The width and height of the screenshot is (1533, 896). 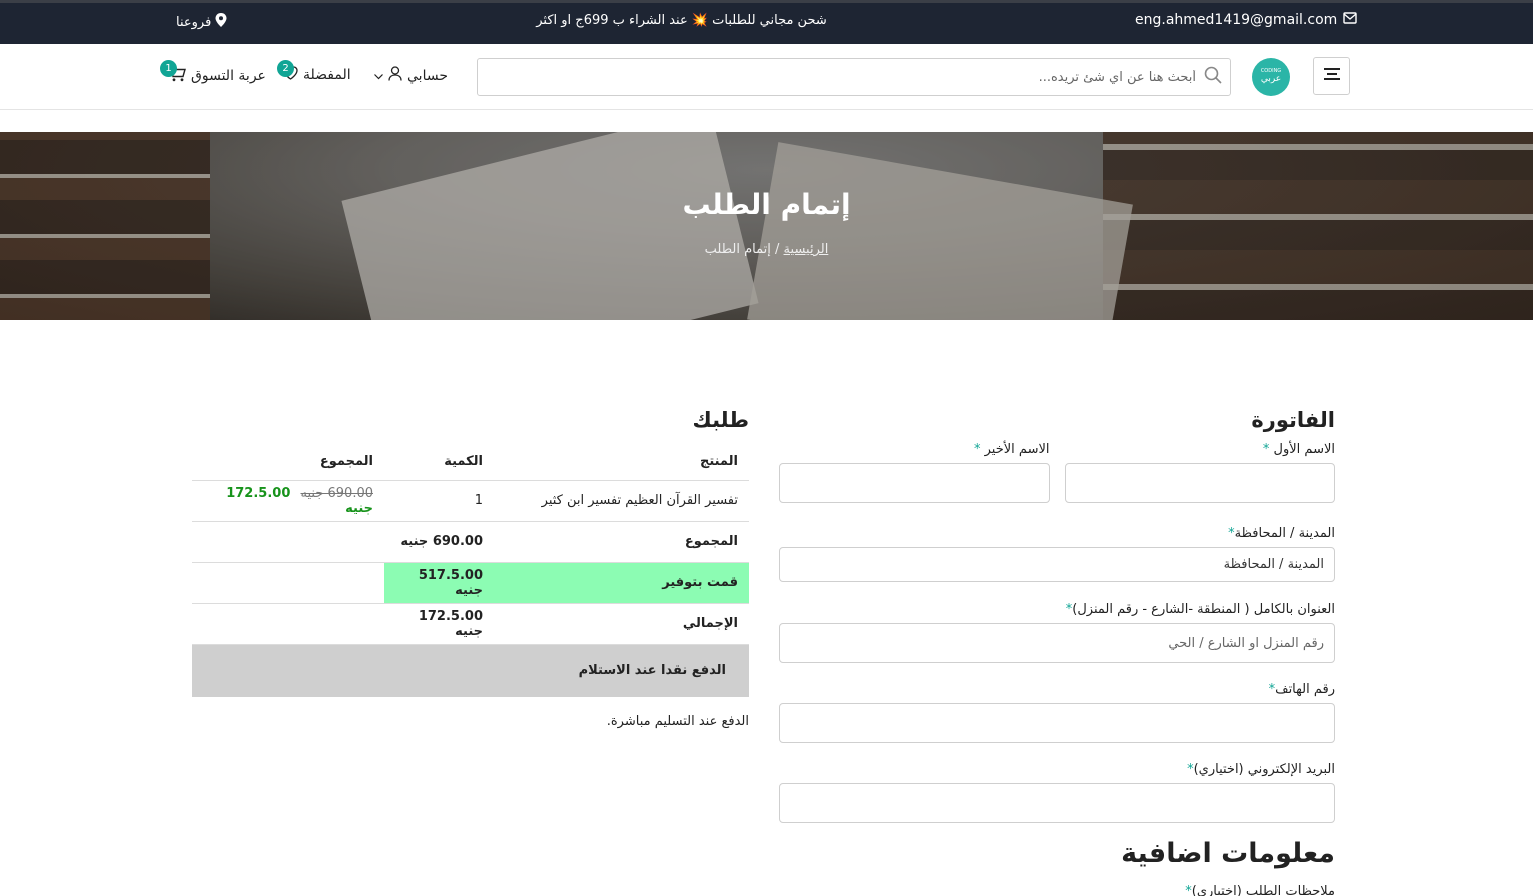 What do you see at coordinates (720, 420) in the screenshot?
I see `order-title: طلبك` at bounding box center [720, 420].